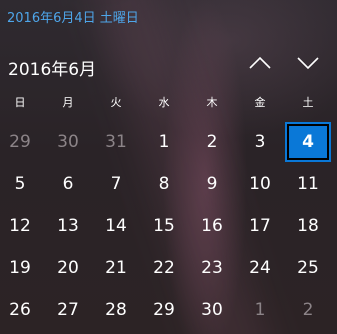 This screenshot has width=337, height=334. Describe the element at coordinates (212, 226) in the screenshot. I see `calendar-day: 16` at that location.